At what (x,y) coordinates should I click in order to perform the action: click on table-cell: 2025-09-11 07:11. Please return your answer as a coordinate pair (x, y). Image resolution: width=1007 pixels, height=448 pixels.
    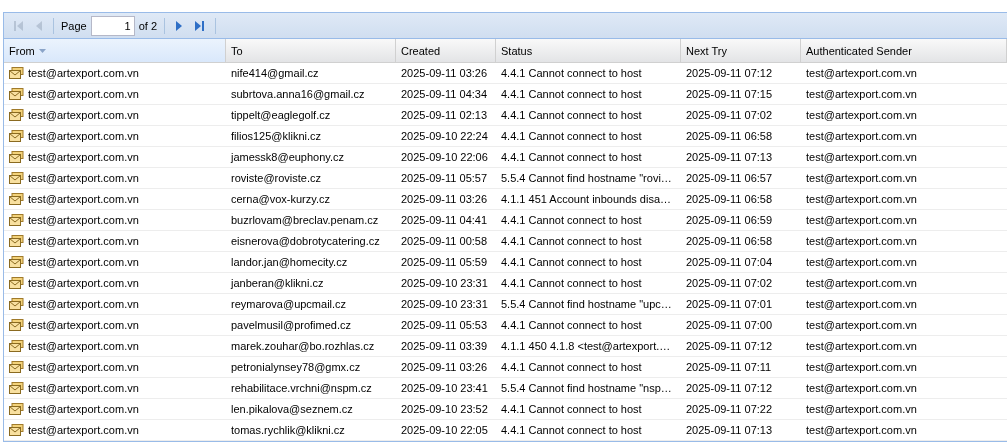
    Looking at the image, I should click on (729, 367).